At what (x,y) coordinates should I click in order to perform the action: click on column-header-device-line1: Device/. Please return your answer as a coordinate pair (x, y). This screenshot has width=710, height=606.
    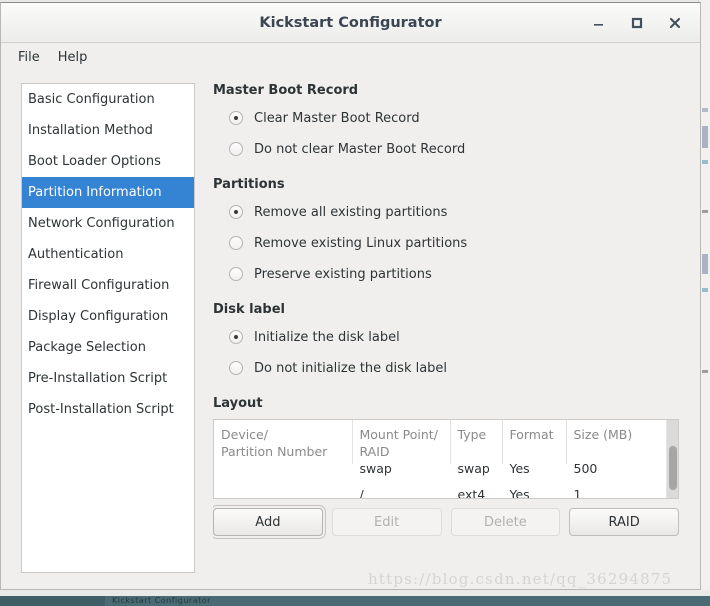
    Looking at the image, I should click on (244, 434).